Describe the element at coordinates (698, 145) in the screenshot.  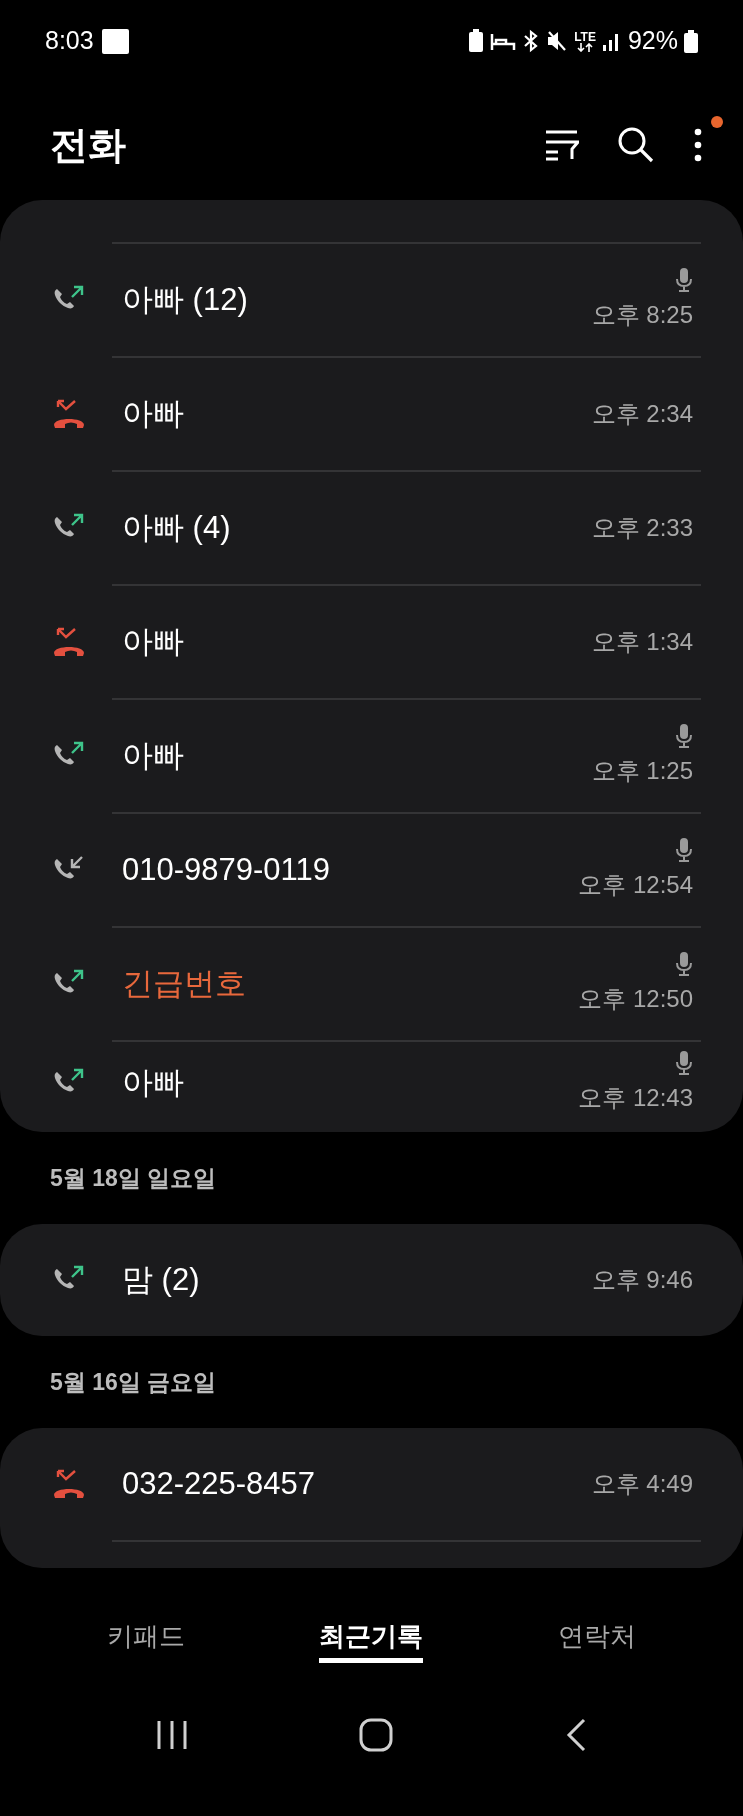
I see `more-options-icon` at that location.